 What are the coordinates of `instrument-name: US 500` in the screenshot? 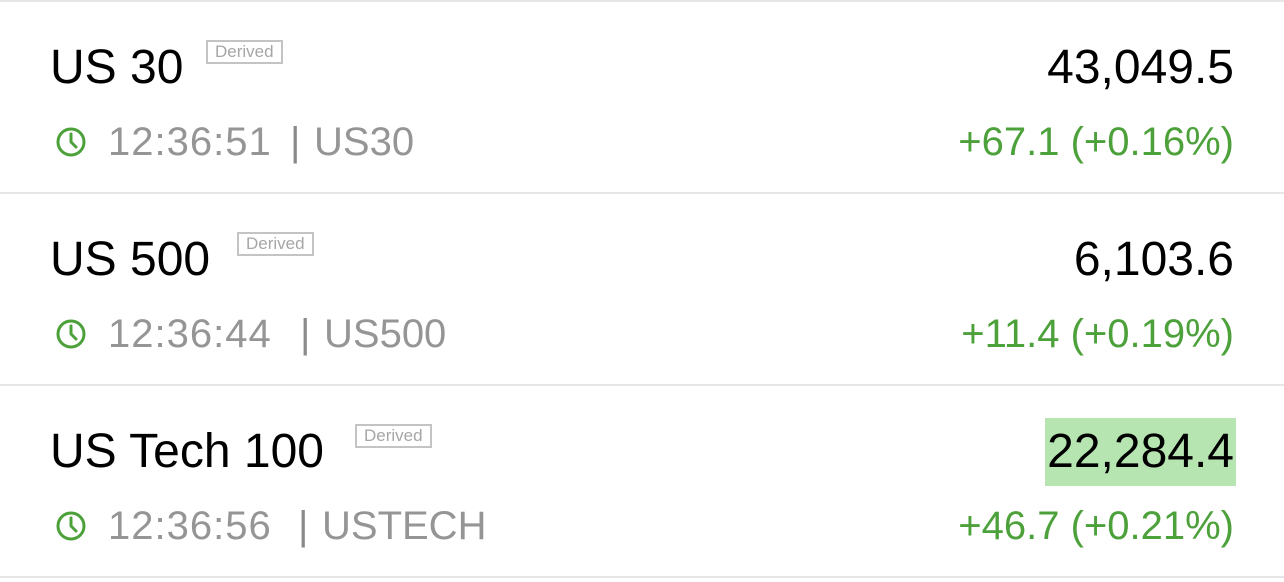 It's located at (130, 259).